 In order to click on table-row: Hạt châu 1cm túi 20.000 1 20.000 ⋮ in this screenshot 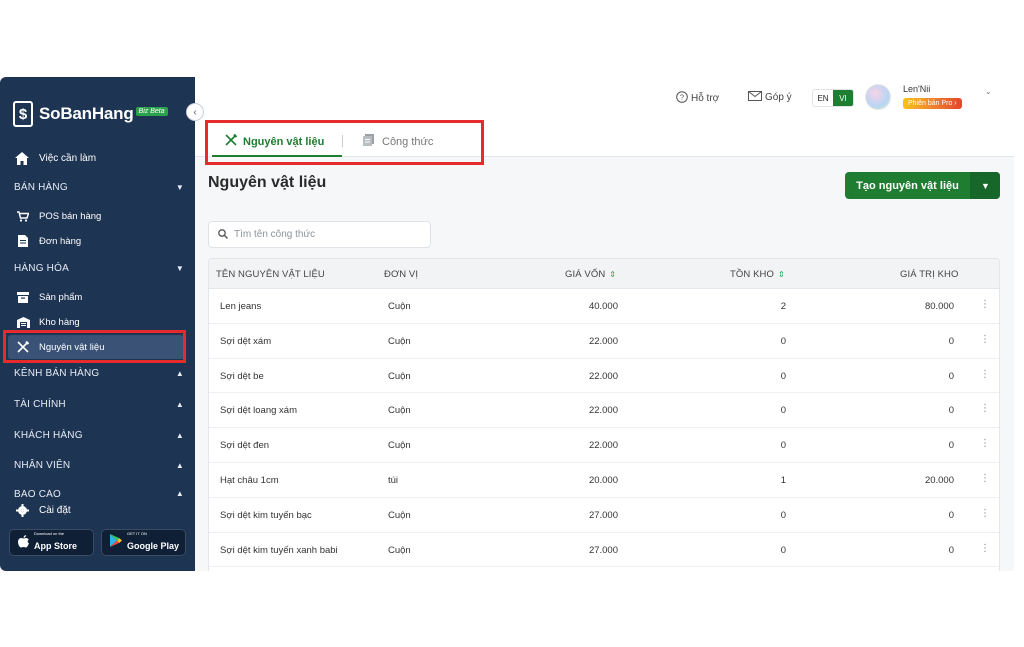, I will do `click(604, 480)`.